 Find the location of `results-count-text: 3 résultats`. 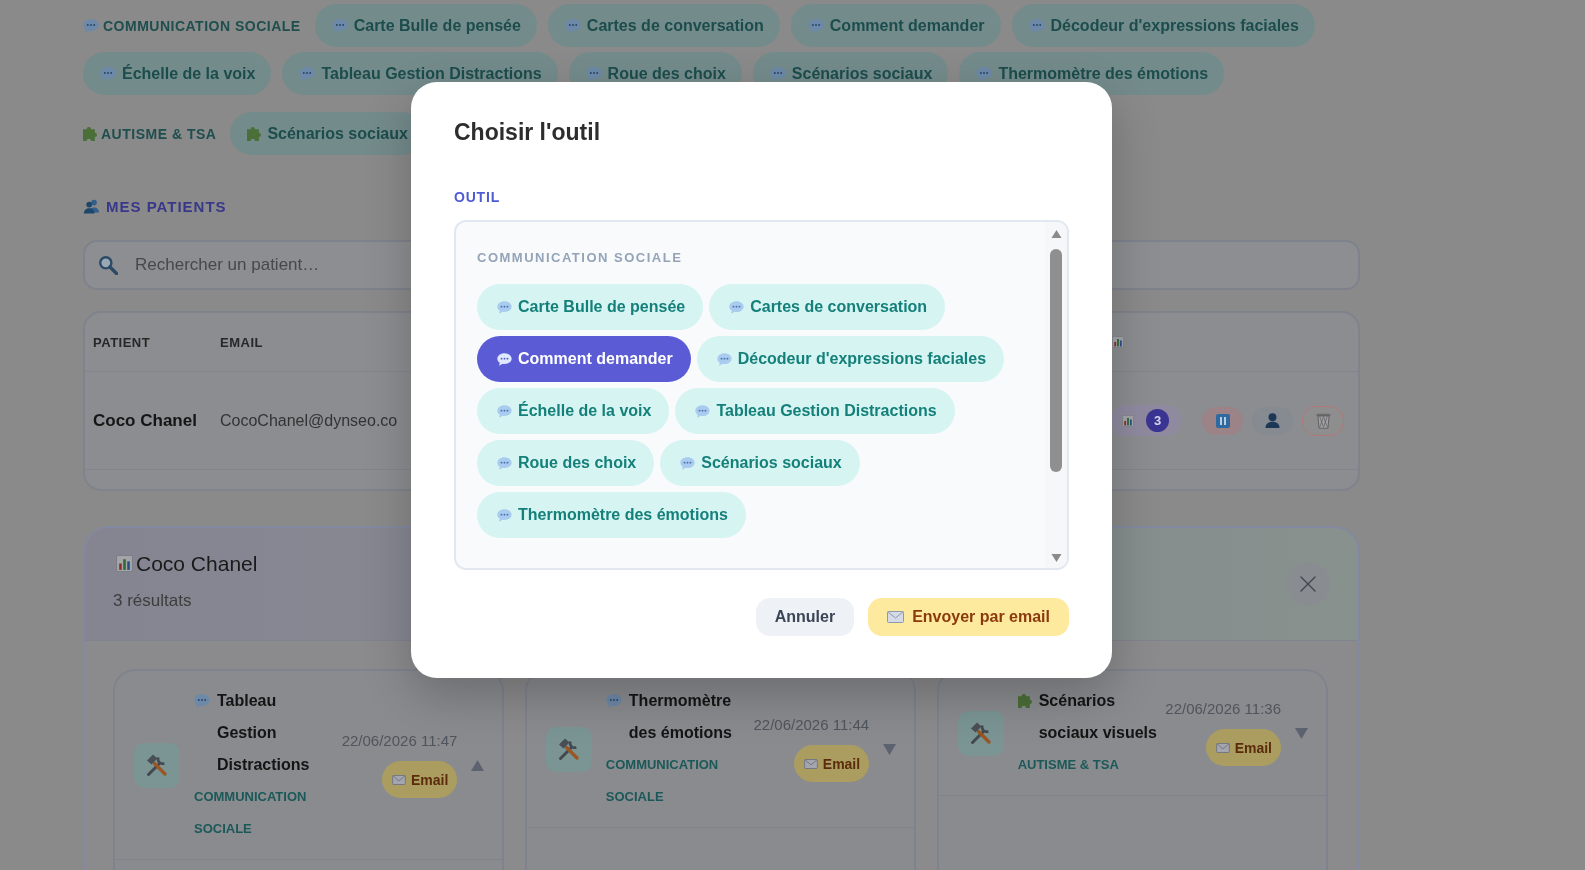

results-count-text: 3 résultats is located at coordinates (153, 600).